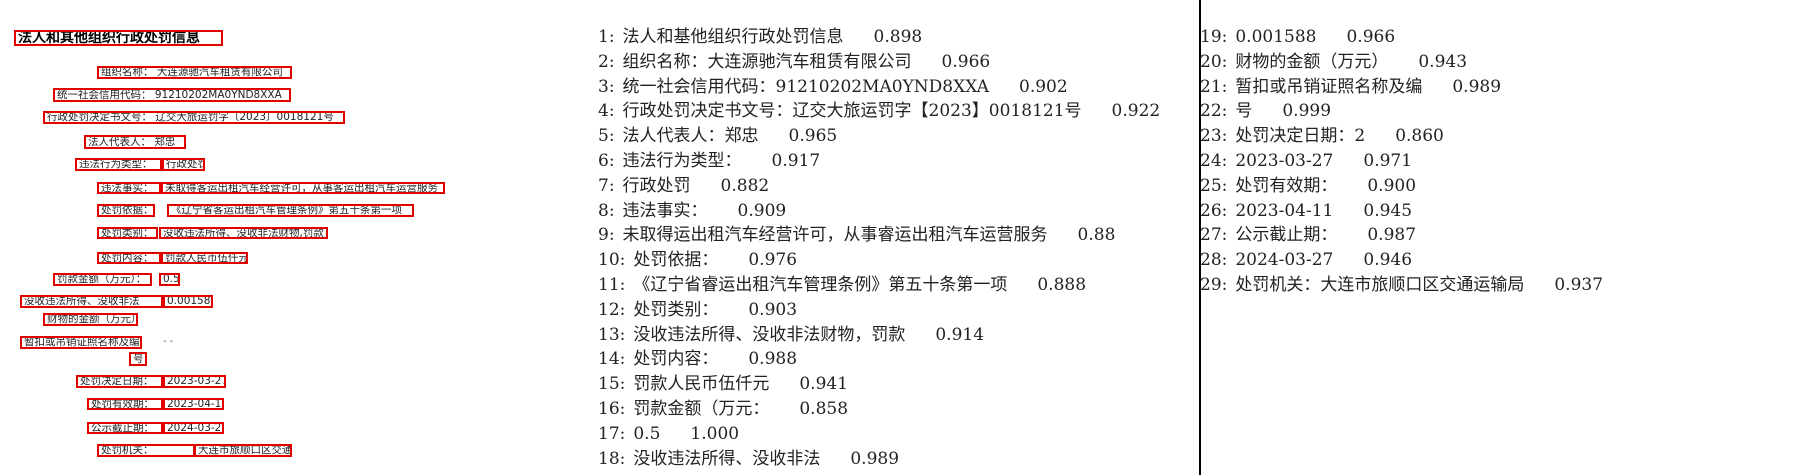  What do you see at coordinates (676, 260) in the screenshot?
I see `result-text: 处罚依据：` at bounding box center [676, 260].